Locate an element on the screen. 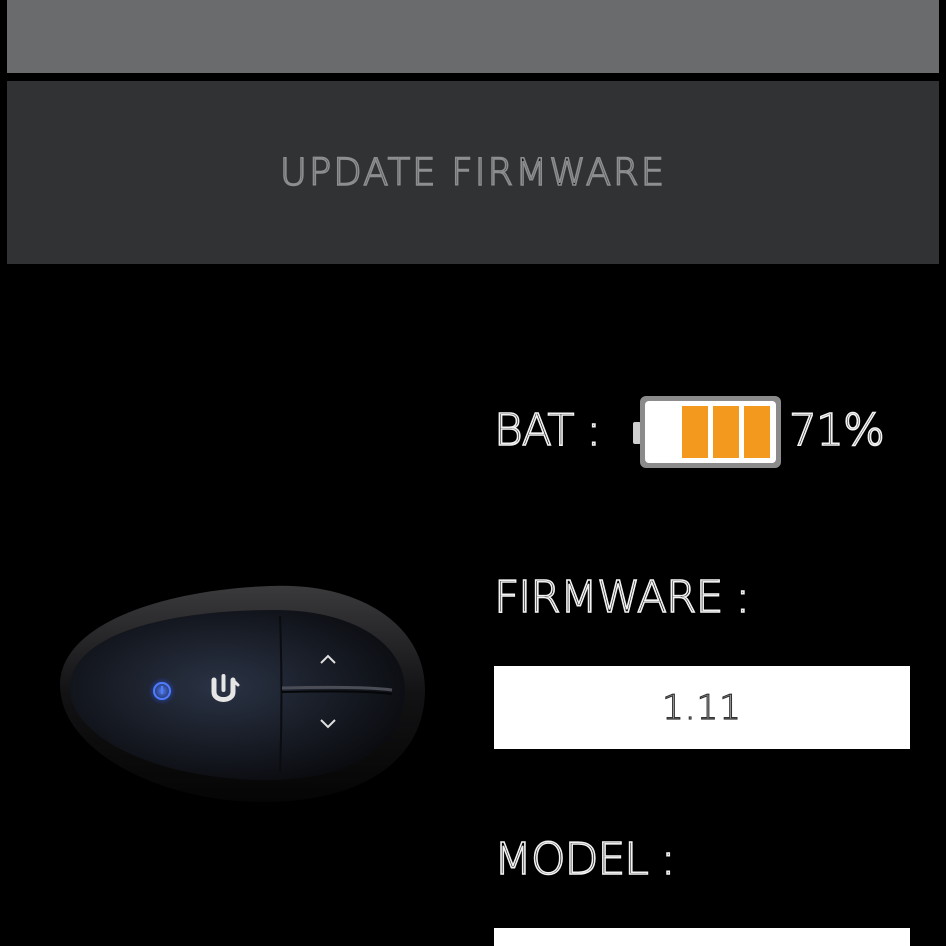  firmware-value: 1.11 is located at coordinates (702, 707).